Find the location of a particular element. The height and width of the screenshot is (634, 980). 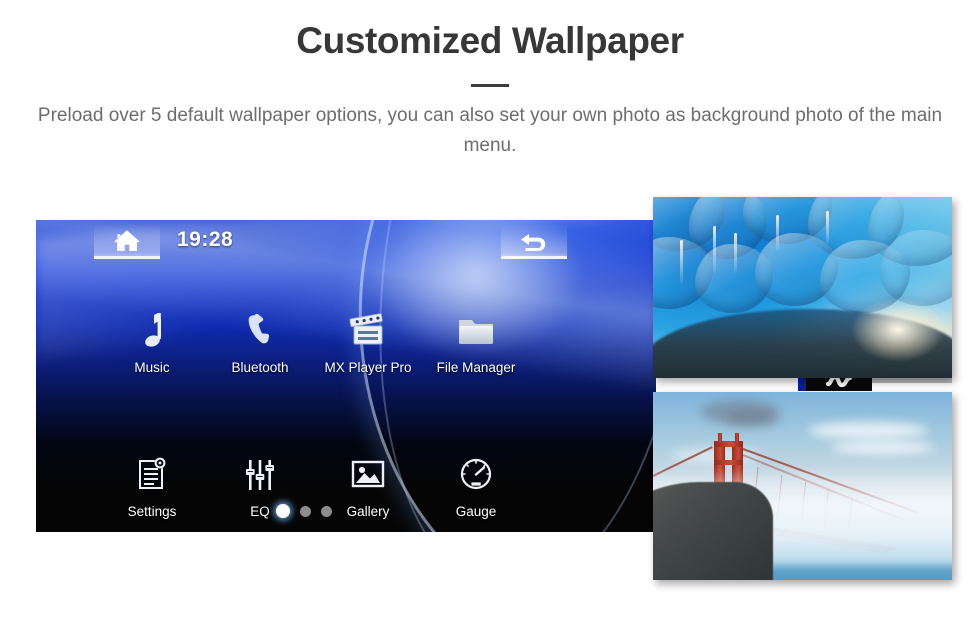

app-label: Gauge is located at coordinates (476, 511).